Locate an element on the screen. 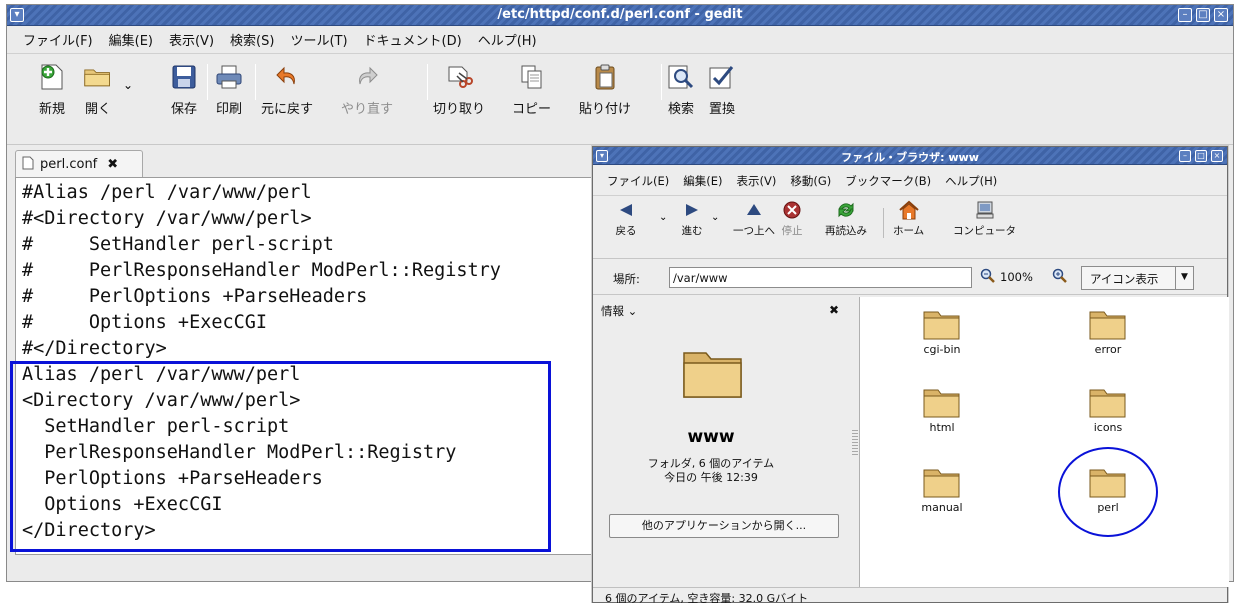 Image resolution: width=1242 pixels, height=603 pixels. zoom-in-icon is located at coordinates (1060, 278).